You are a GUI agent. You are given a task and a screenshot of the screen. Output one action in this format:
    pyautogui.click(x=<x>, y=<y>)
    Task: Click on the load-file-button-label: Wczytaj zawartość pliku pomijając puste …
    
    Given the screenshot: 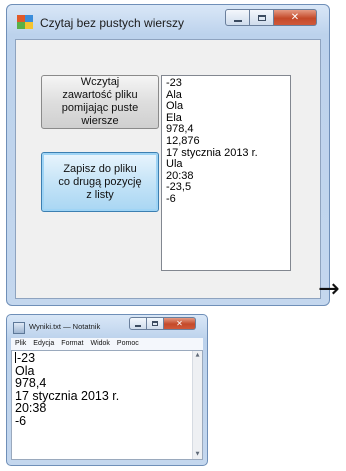 What is the action you would take?
    pyautogui.click(x=100, y=101)
    